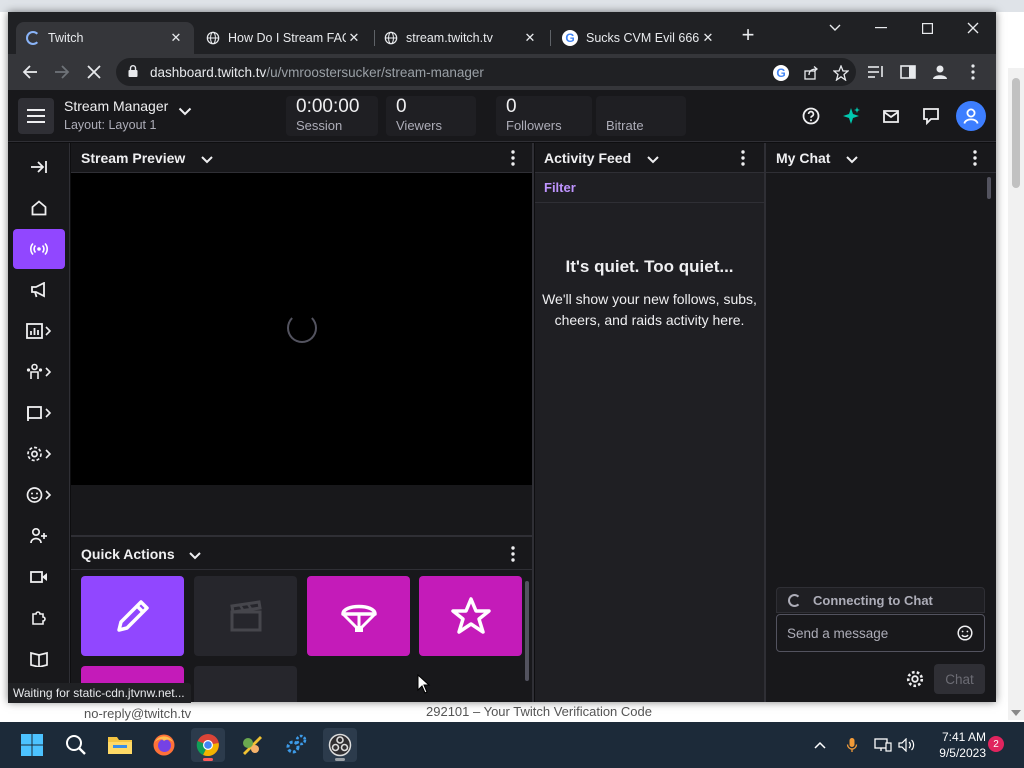 Image resolution: width=1024 pixels, height=768 pixels. I want to click on reading-list-icon, so click(876, 72).